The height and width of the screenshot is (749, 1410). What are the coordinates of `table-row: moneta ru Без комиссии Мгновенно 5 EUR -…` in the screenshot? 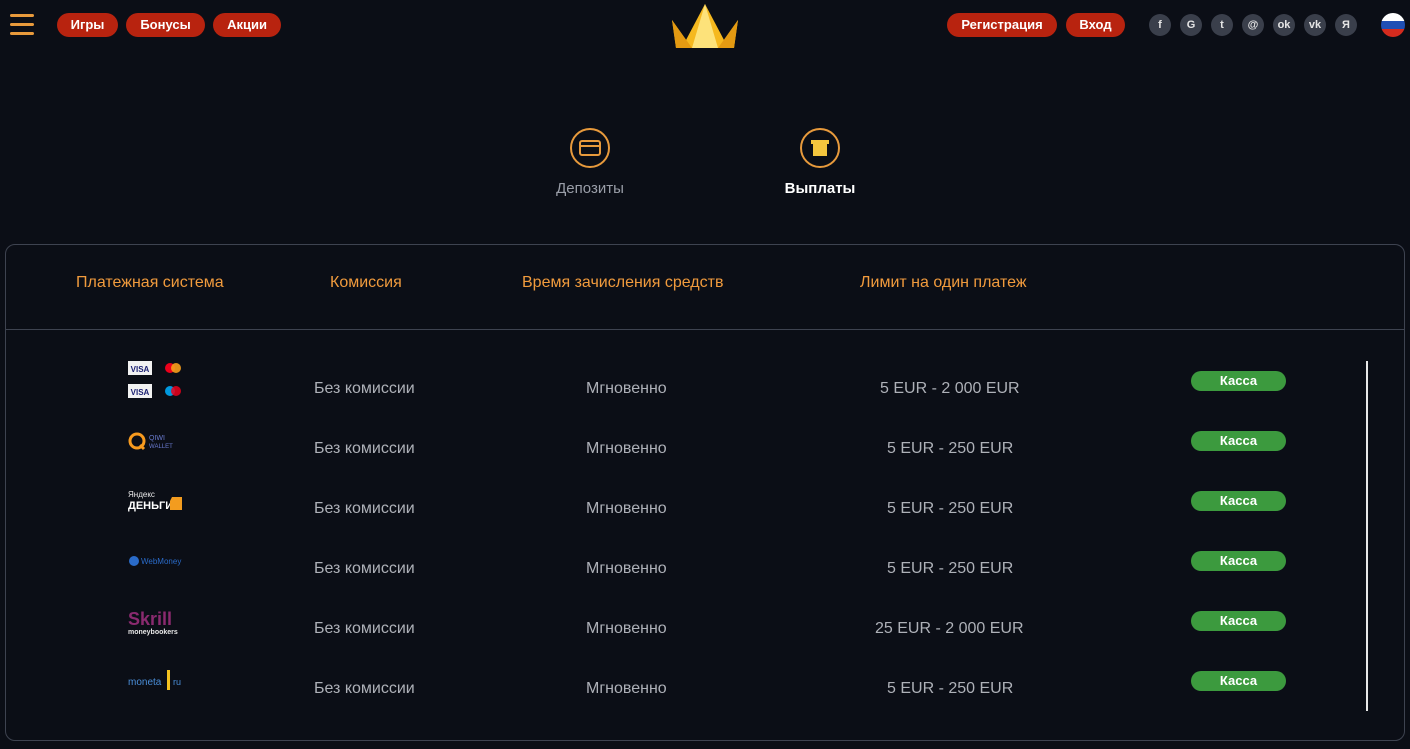 It's located at (686, 690).